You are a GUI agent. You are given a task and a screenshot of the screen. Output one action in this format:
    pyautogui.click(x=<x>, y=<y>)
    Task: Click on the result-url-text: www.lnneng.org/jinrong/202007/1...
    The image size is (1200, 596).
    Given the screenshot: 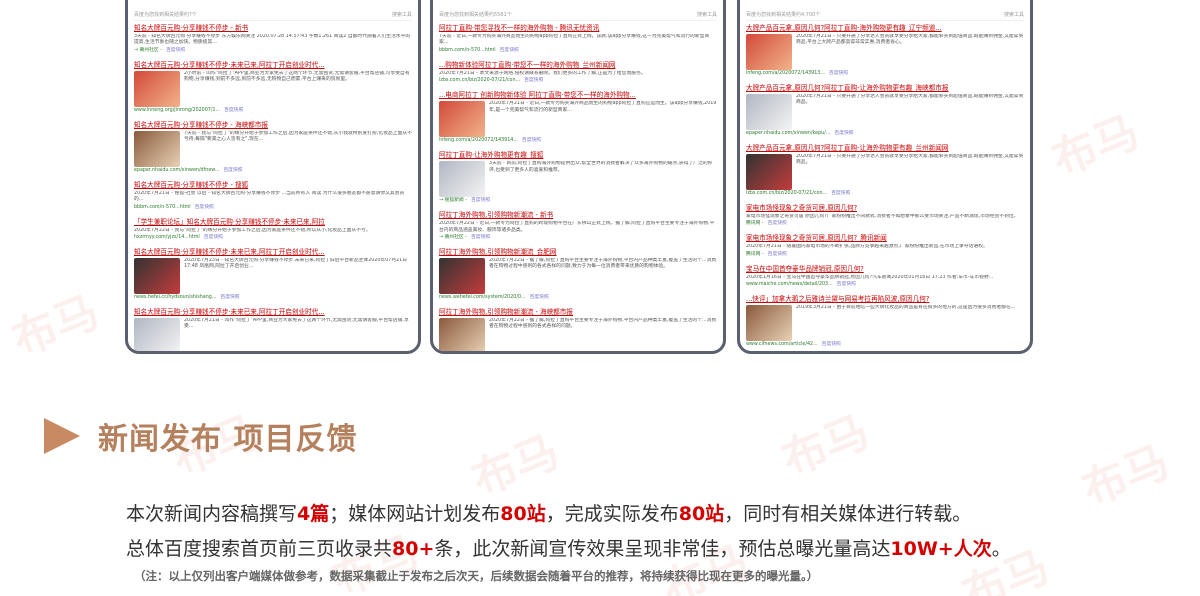 What is the action you would take?
    pyautogui.click(x=177, y=110)
    